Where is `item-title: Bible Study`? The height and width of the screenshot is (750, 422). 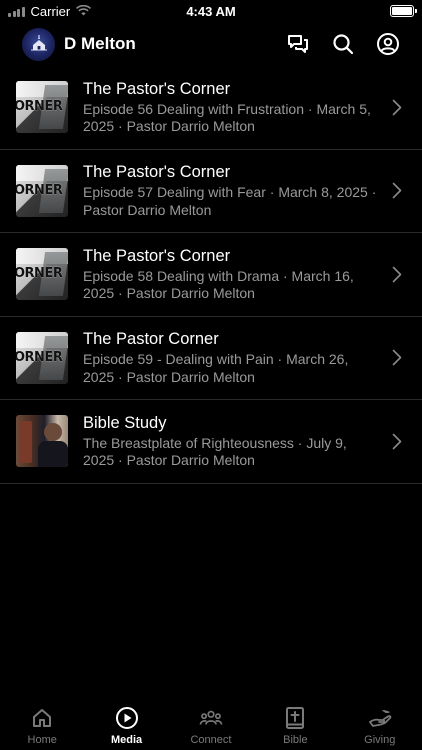
item-title: Bible Study is located at coordinates (125, 422).